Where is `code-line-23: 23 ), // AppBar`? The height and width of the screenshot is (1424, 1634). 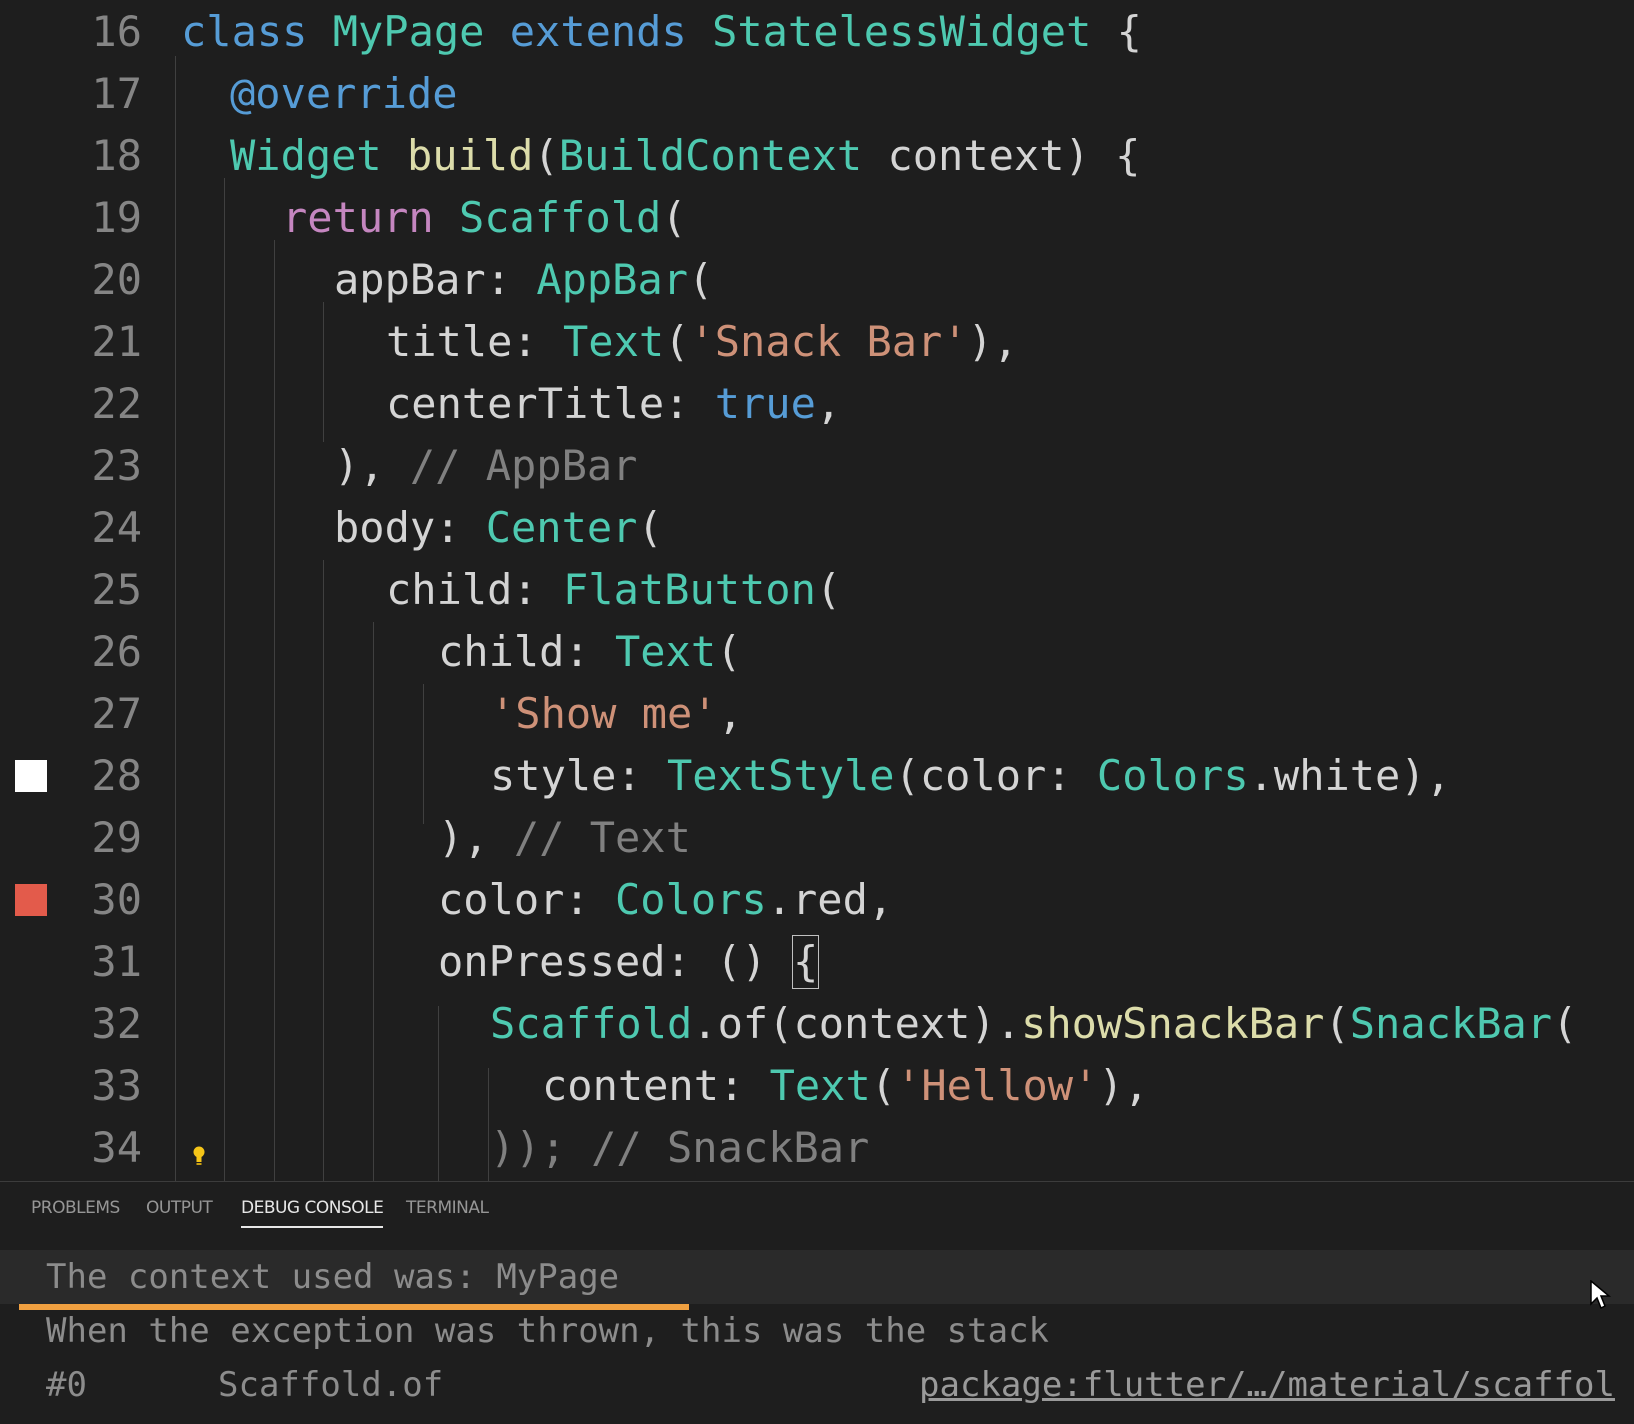
code-line-23: 23 ), // AppBar is located at coordinates (817, 466).